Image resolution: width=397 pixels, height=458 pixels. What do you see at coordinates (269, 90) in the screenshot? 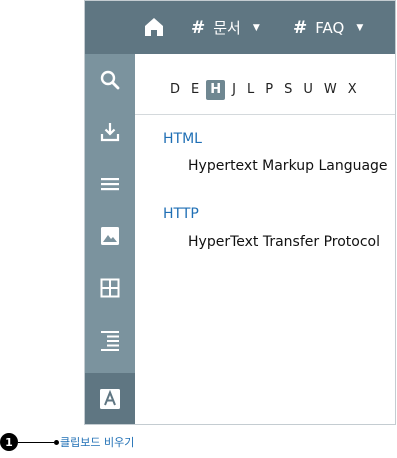
I see `index-letter-p: P` at bounding box center [269, 90].